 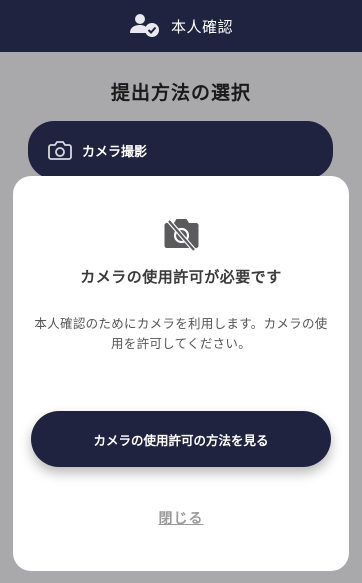 I want to click on app-header: 本人確認, so click(x=181, y=26).